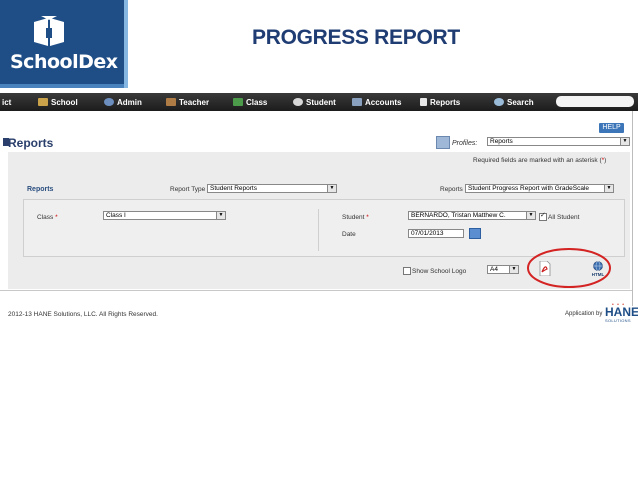 Image resolution: width=638 pixels, height=479 pixels. I want to click on required-note-close: ), so click(605, 160).